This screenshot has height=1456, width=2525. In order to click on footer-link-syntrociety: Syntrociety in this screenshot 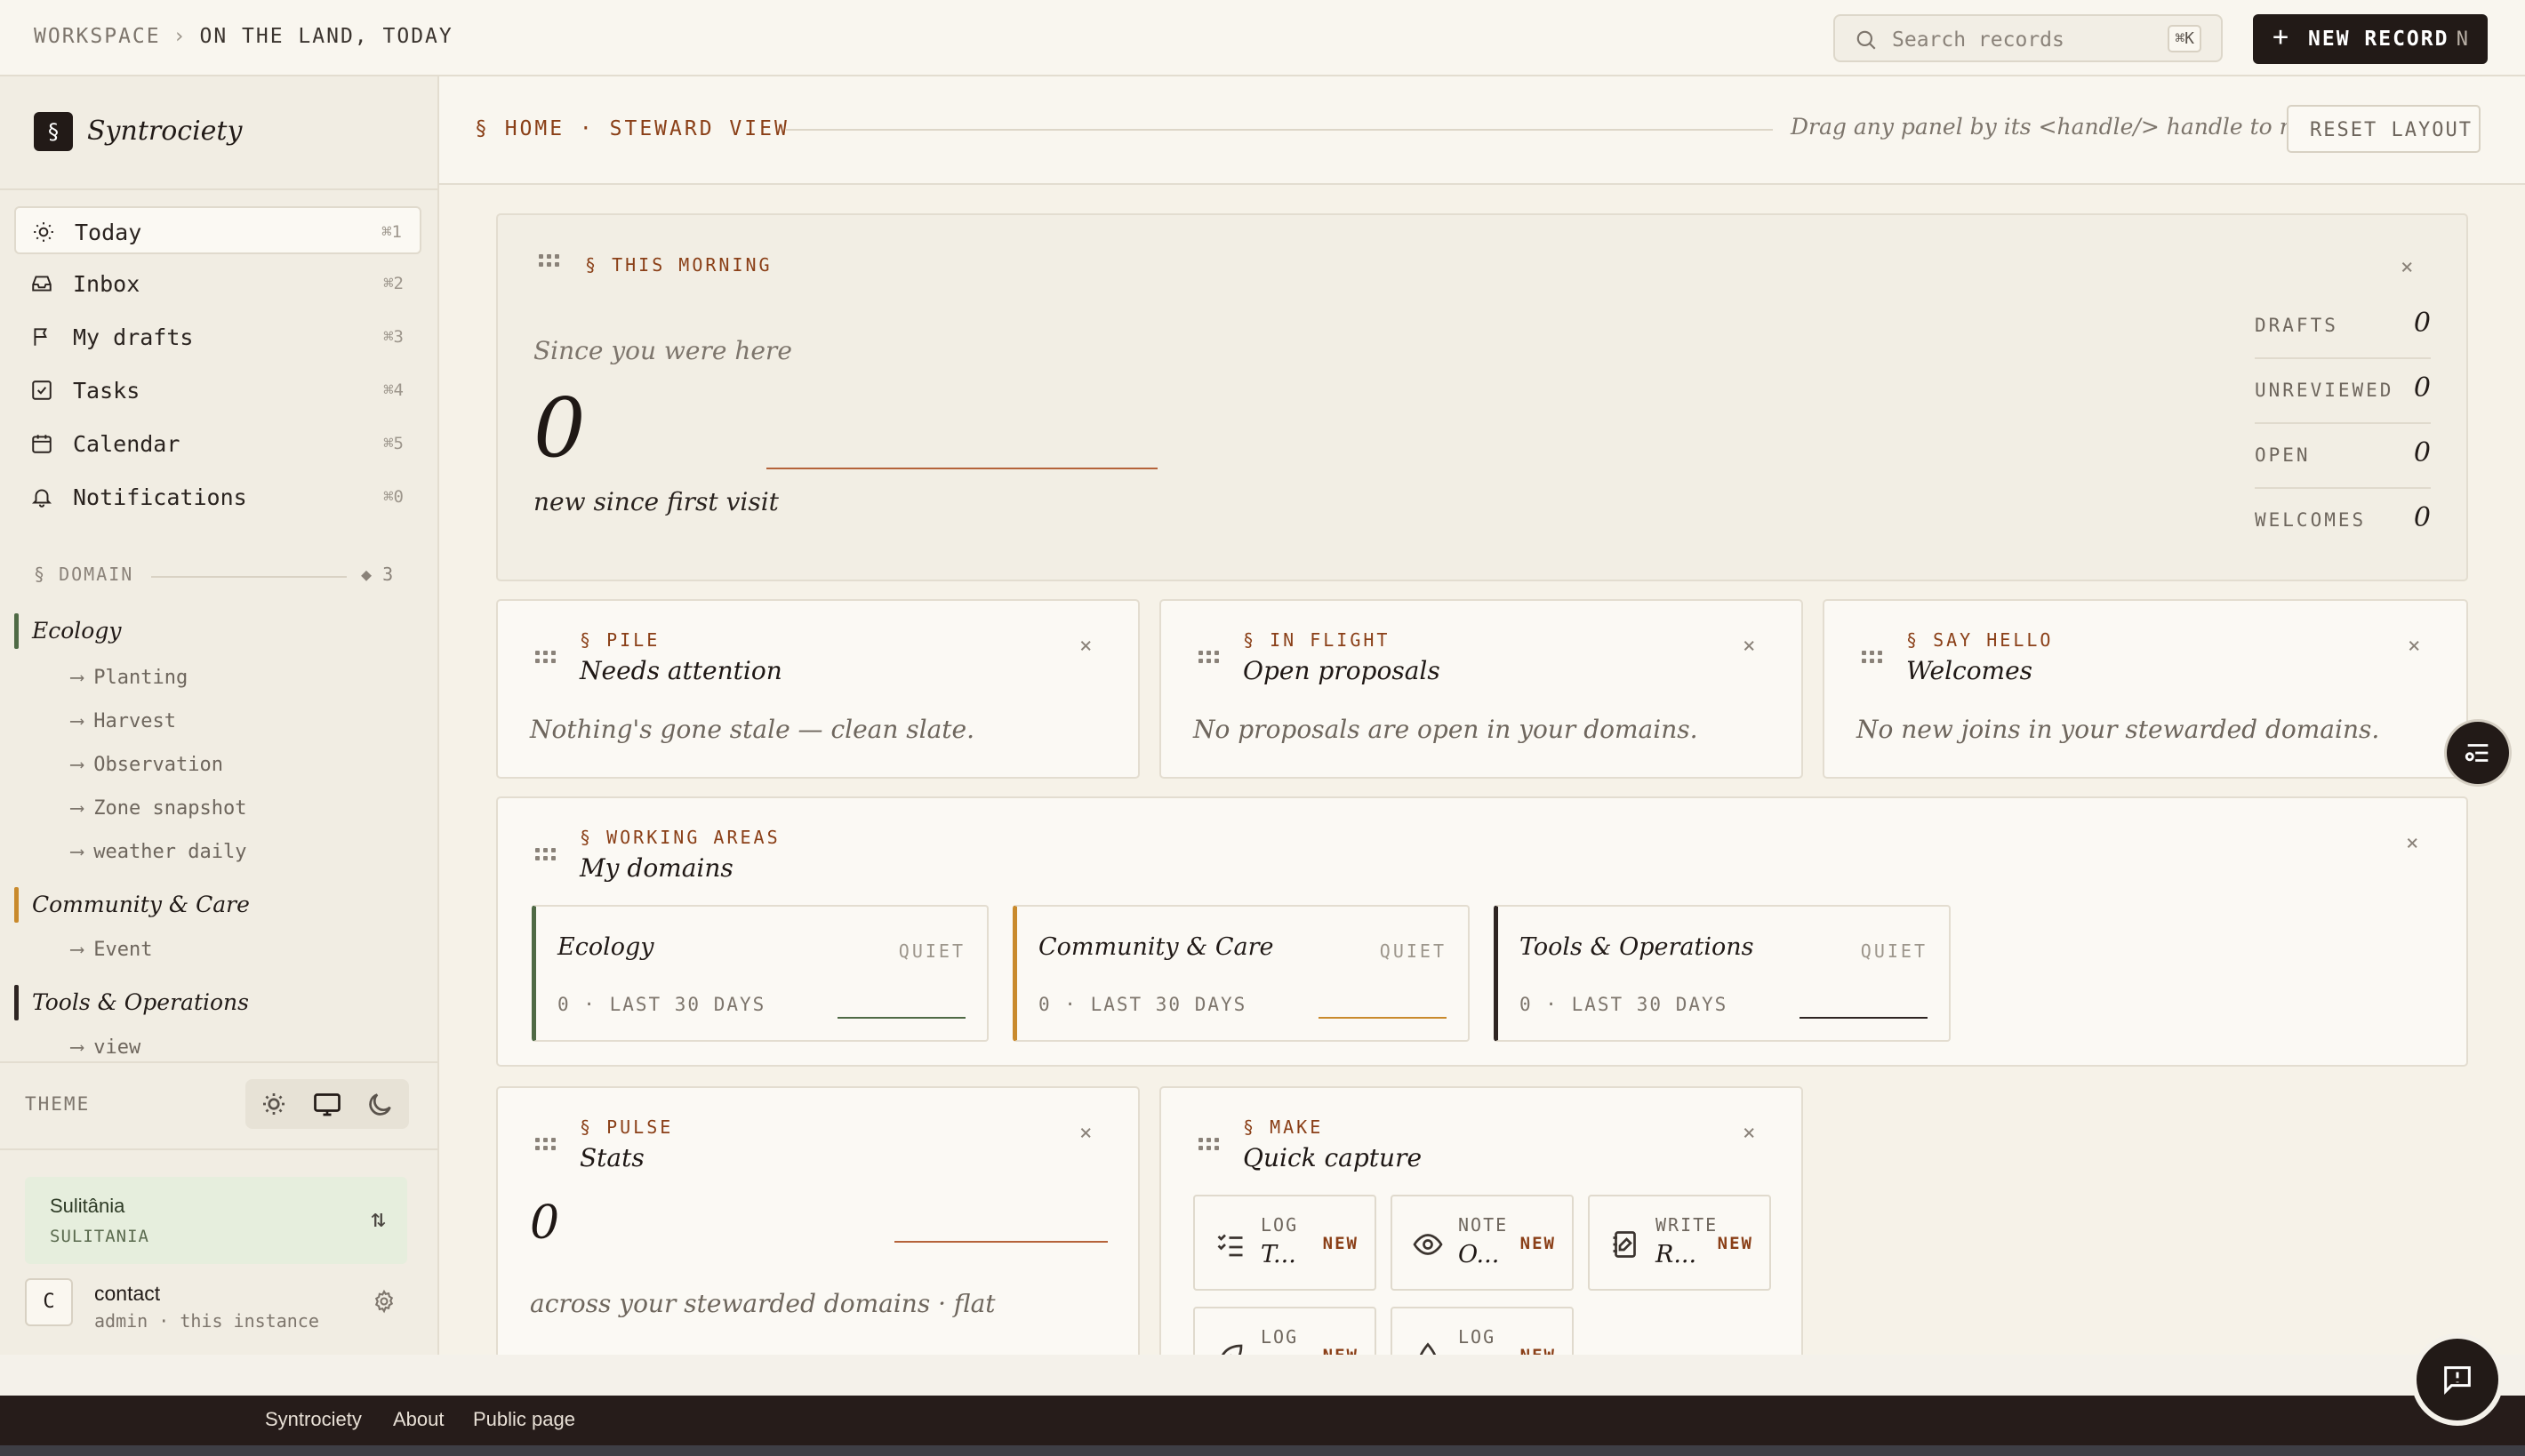, I will do `click(314, 1419)`.